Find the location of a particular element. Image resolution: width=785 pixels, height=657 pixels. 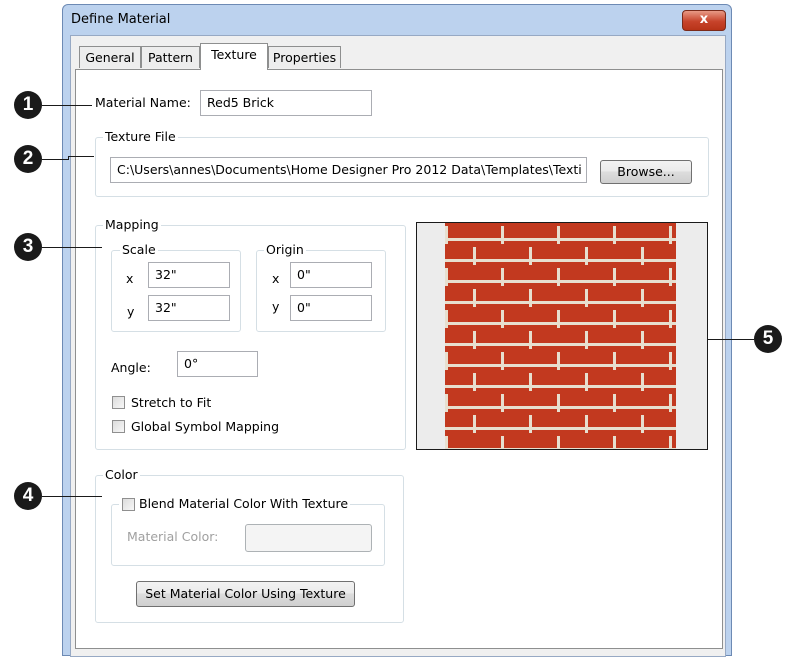

callout-5: 5 is located at coordinates (768, 339).